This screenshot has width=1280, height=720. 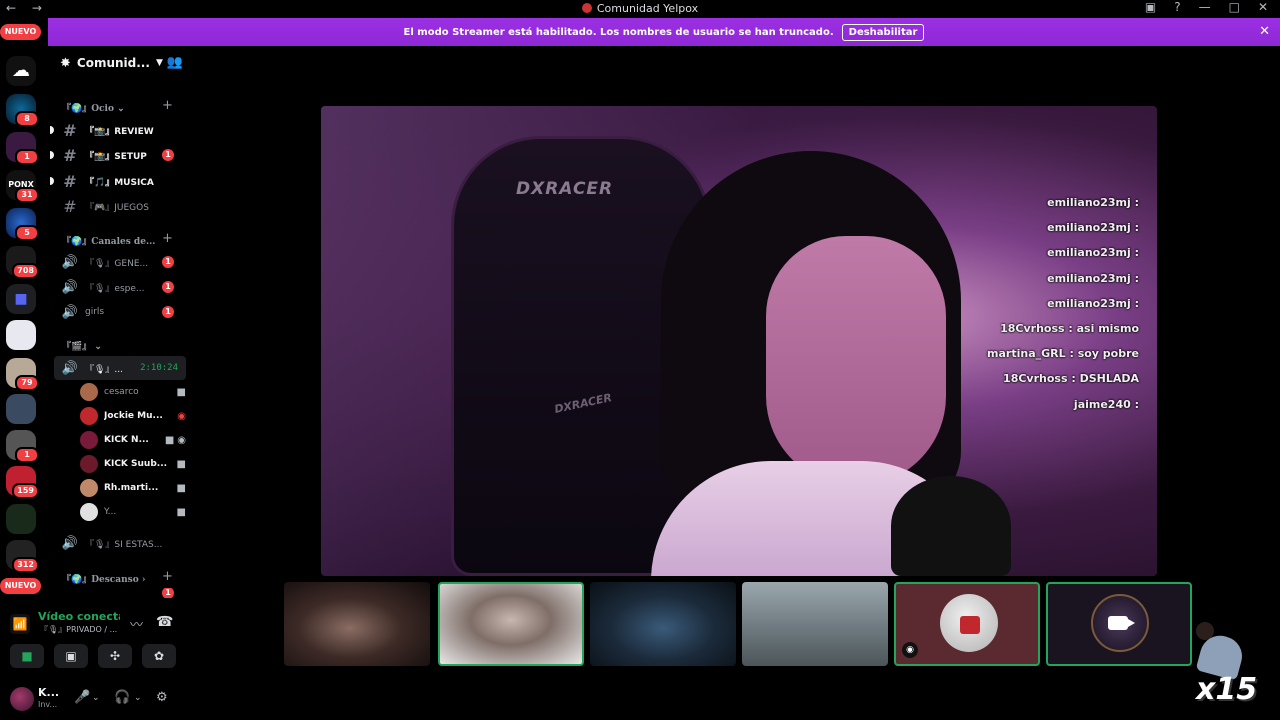 What do you see at coordinates (21, 299) in the screenshot?
I see `folder-icon: ■` at bounding box center [21, 299].